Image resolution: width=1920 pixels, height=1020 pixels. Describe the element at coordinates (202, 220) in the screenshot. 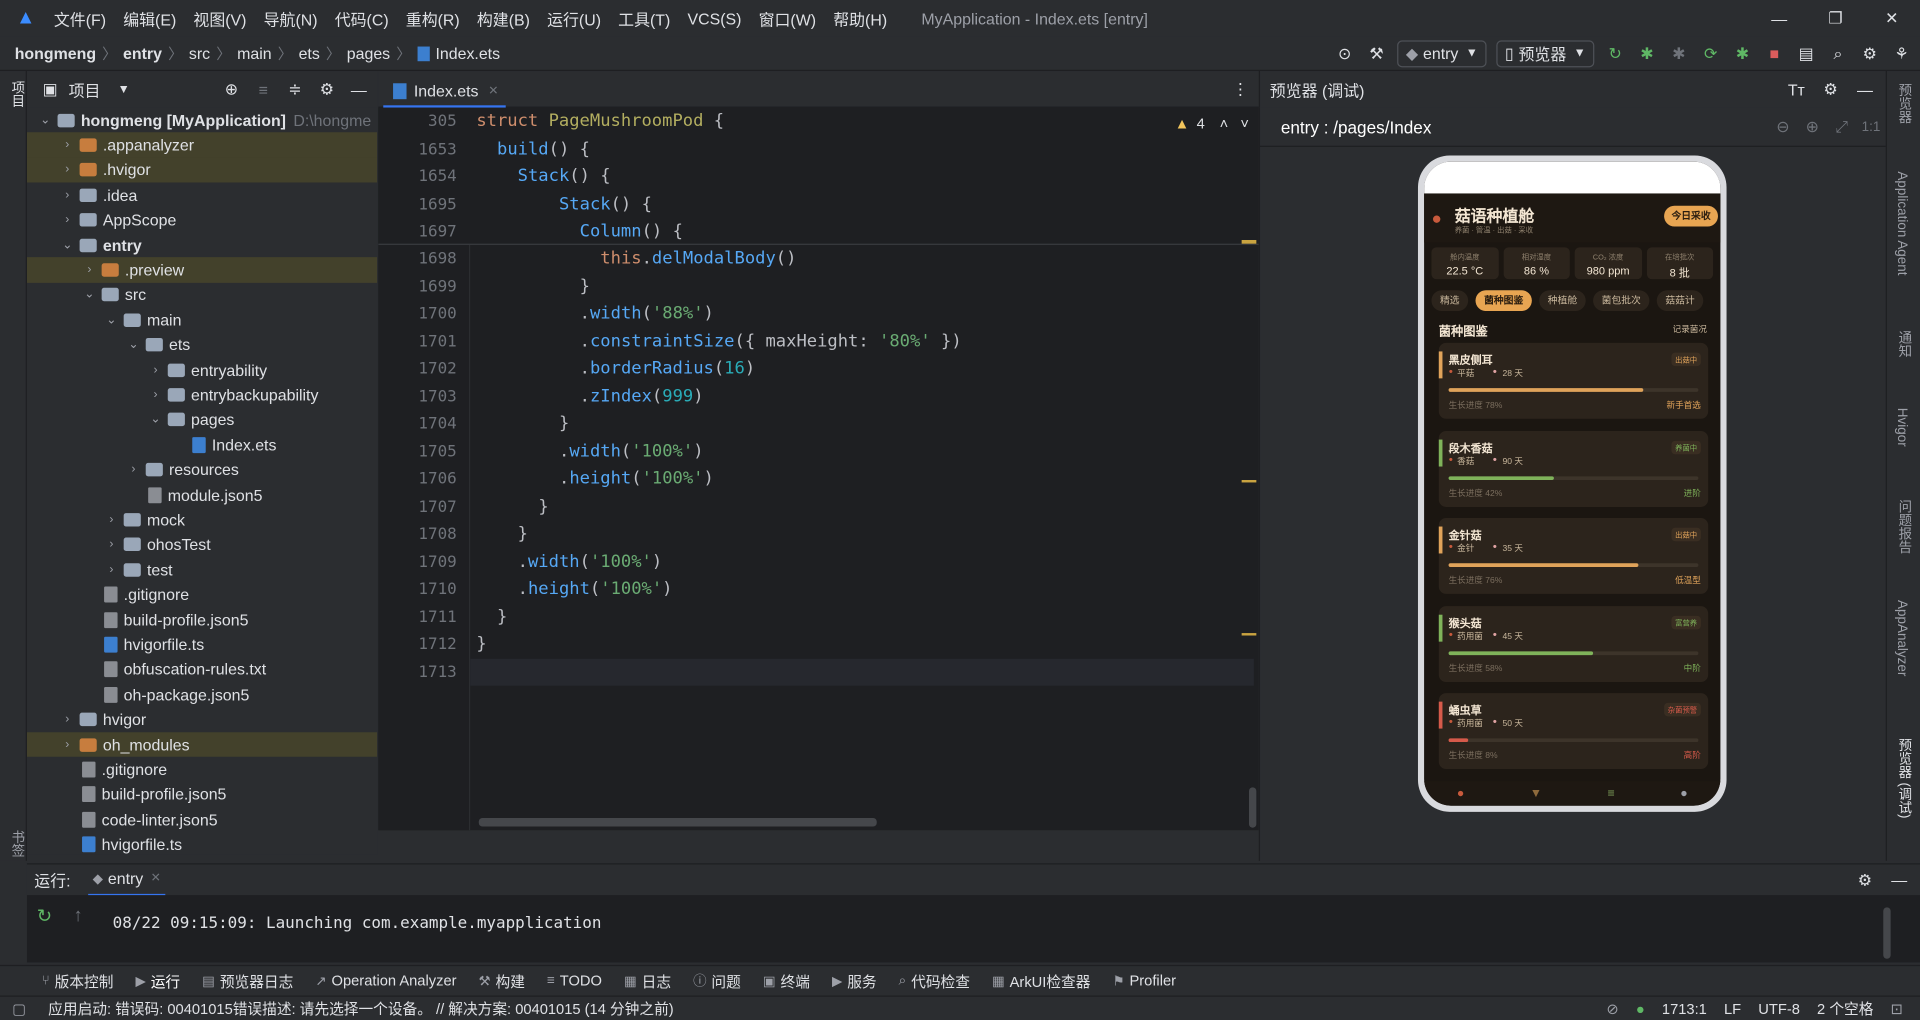

I see `tree-item: › AppScope` at that location.